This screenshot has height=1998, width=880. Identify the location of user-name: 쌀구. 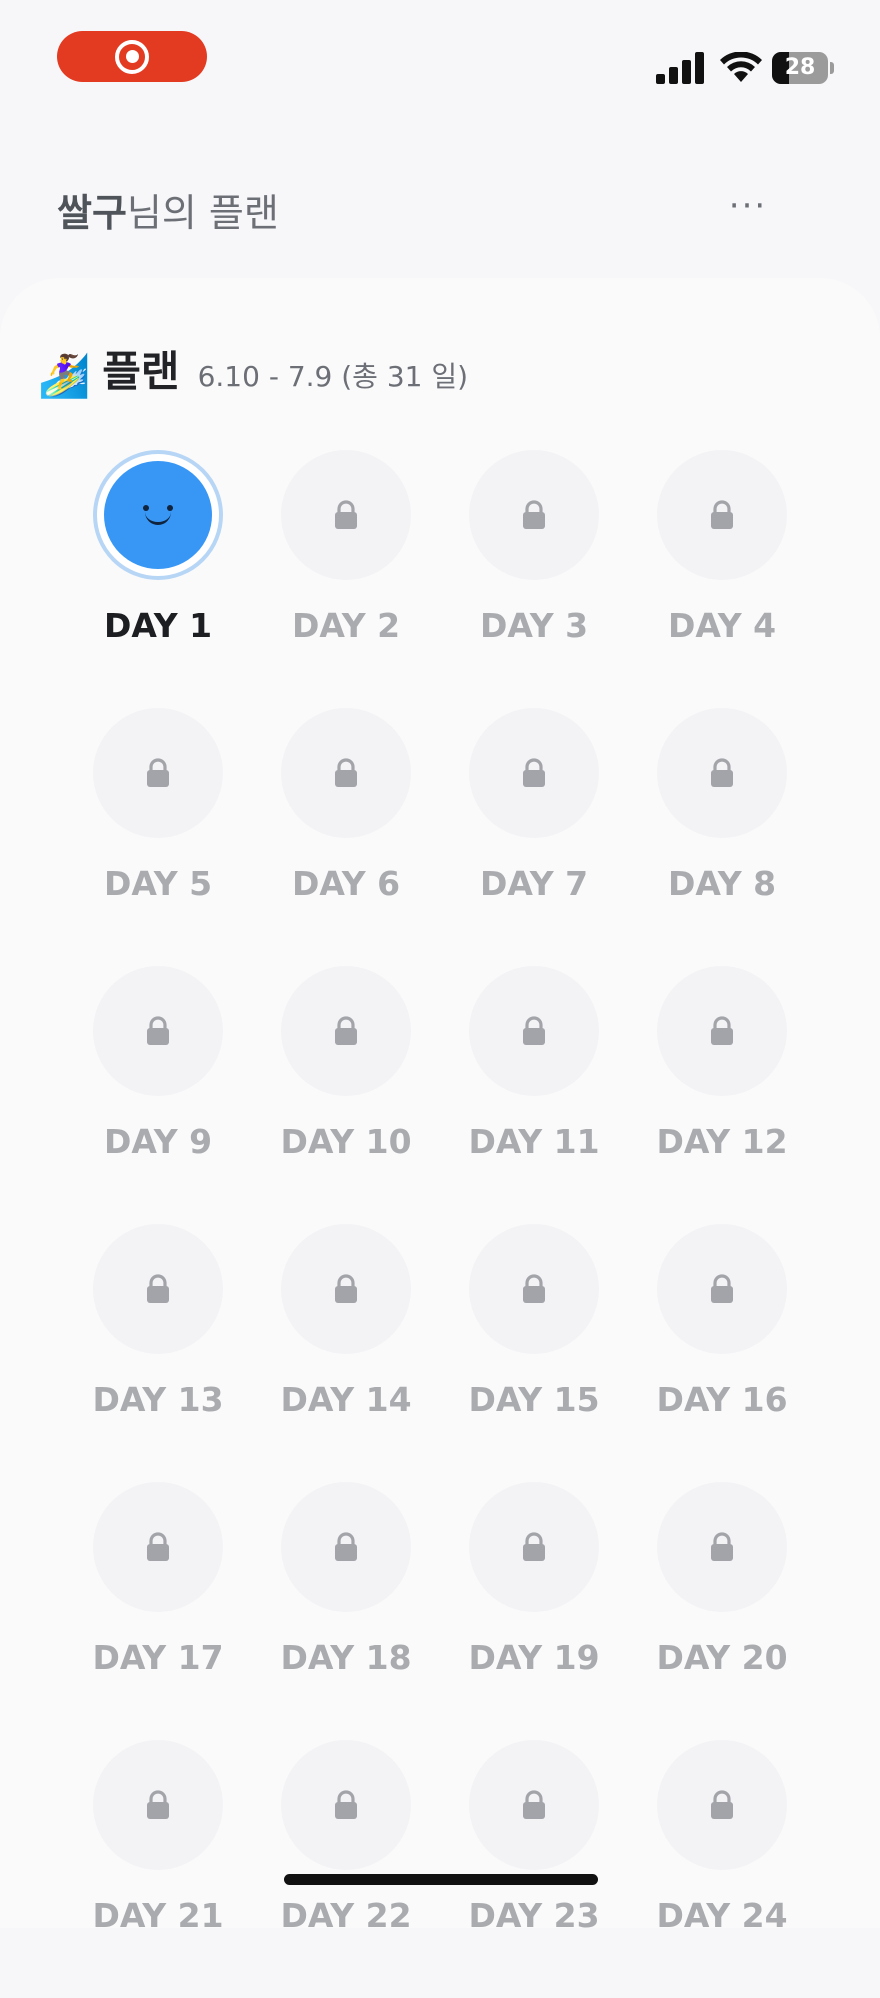
(92, 213).